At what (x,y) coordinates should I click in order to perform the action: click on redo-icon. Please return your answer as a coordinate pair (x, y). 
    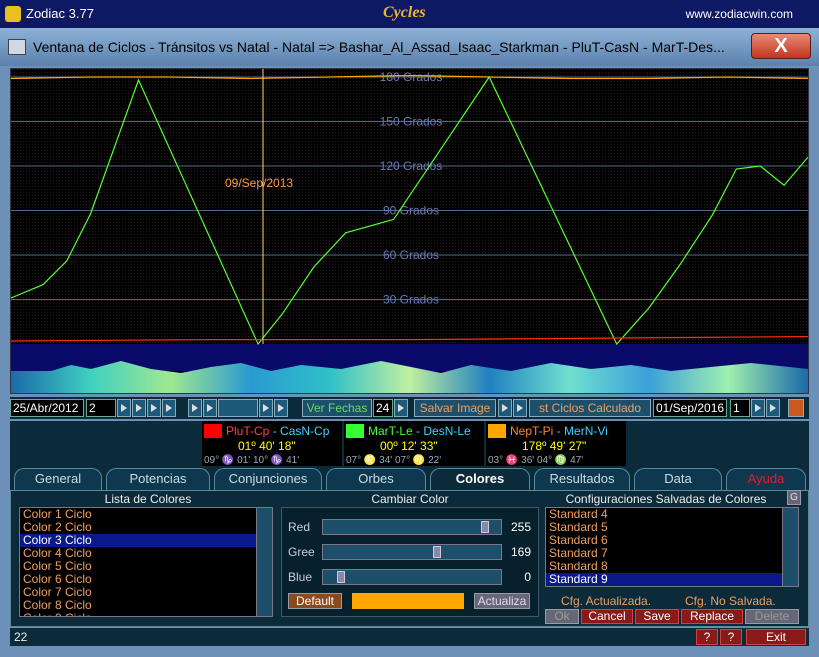
    Looking at the image, I should click on (520, 408).